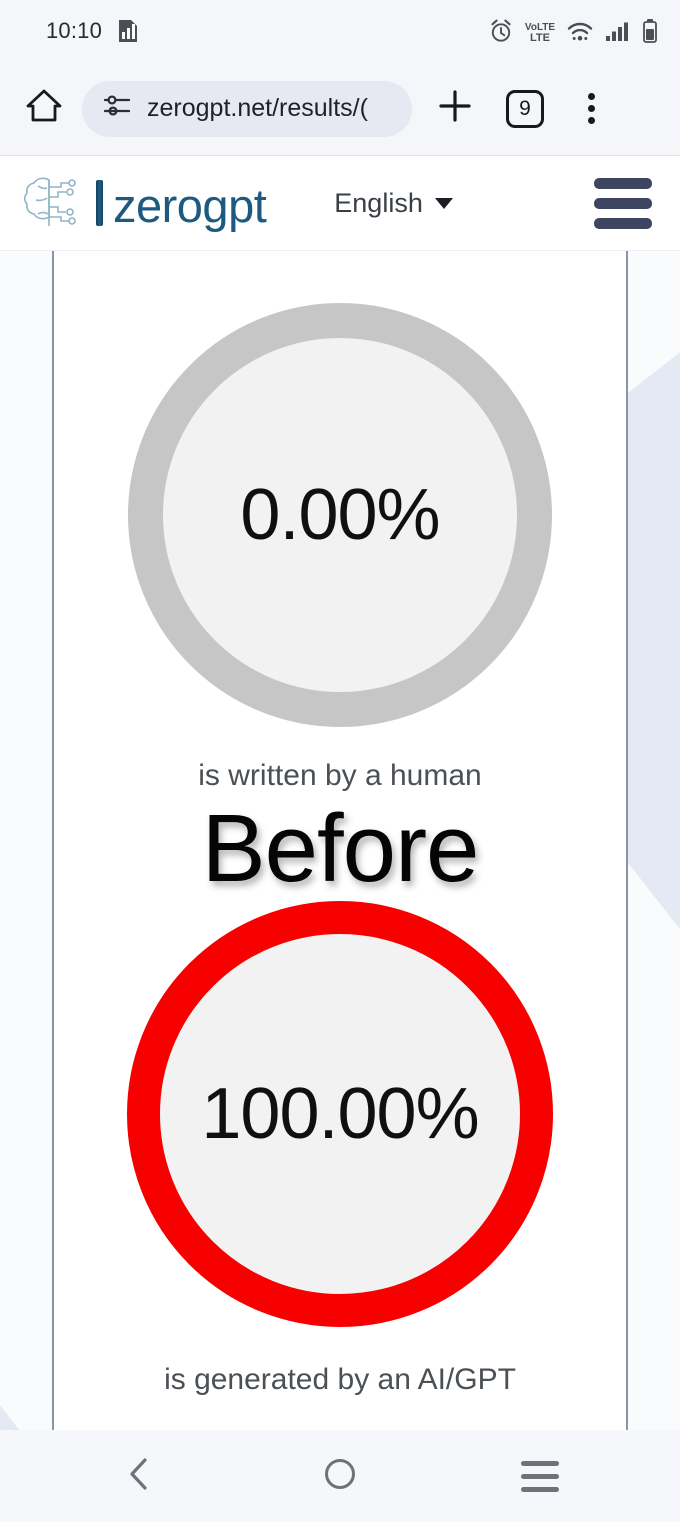 This screenshot has width=680, height=1522. I want to click on nav-back-button, so click(140, 1476).